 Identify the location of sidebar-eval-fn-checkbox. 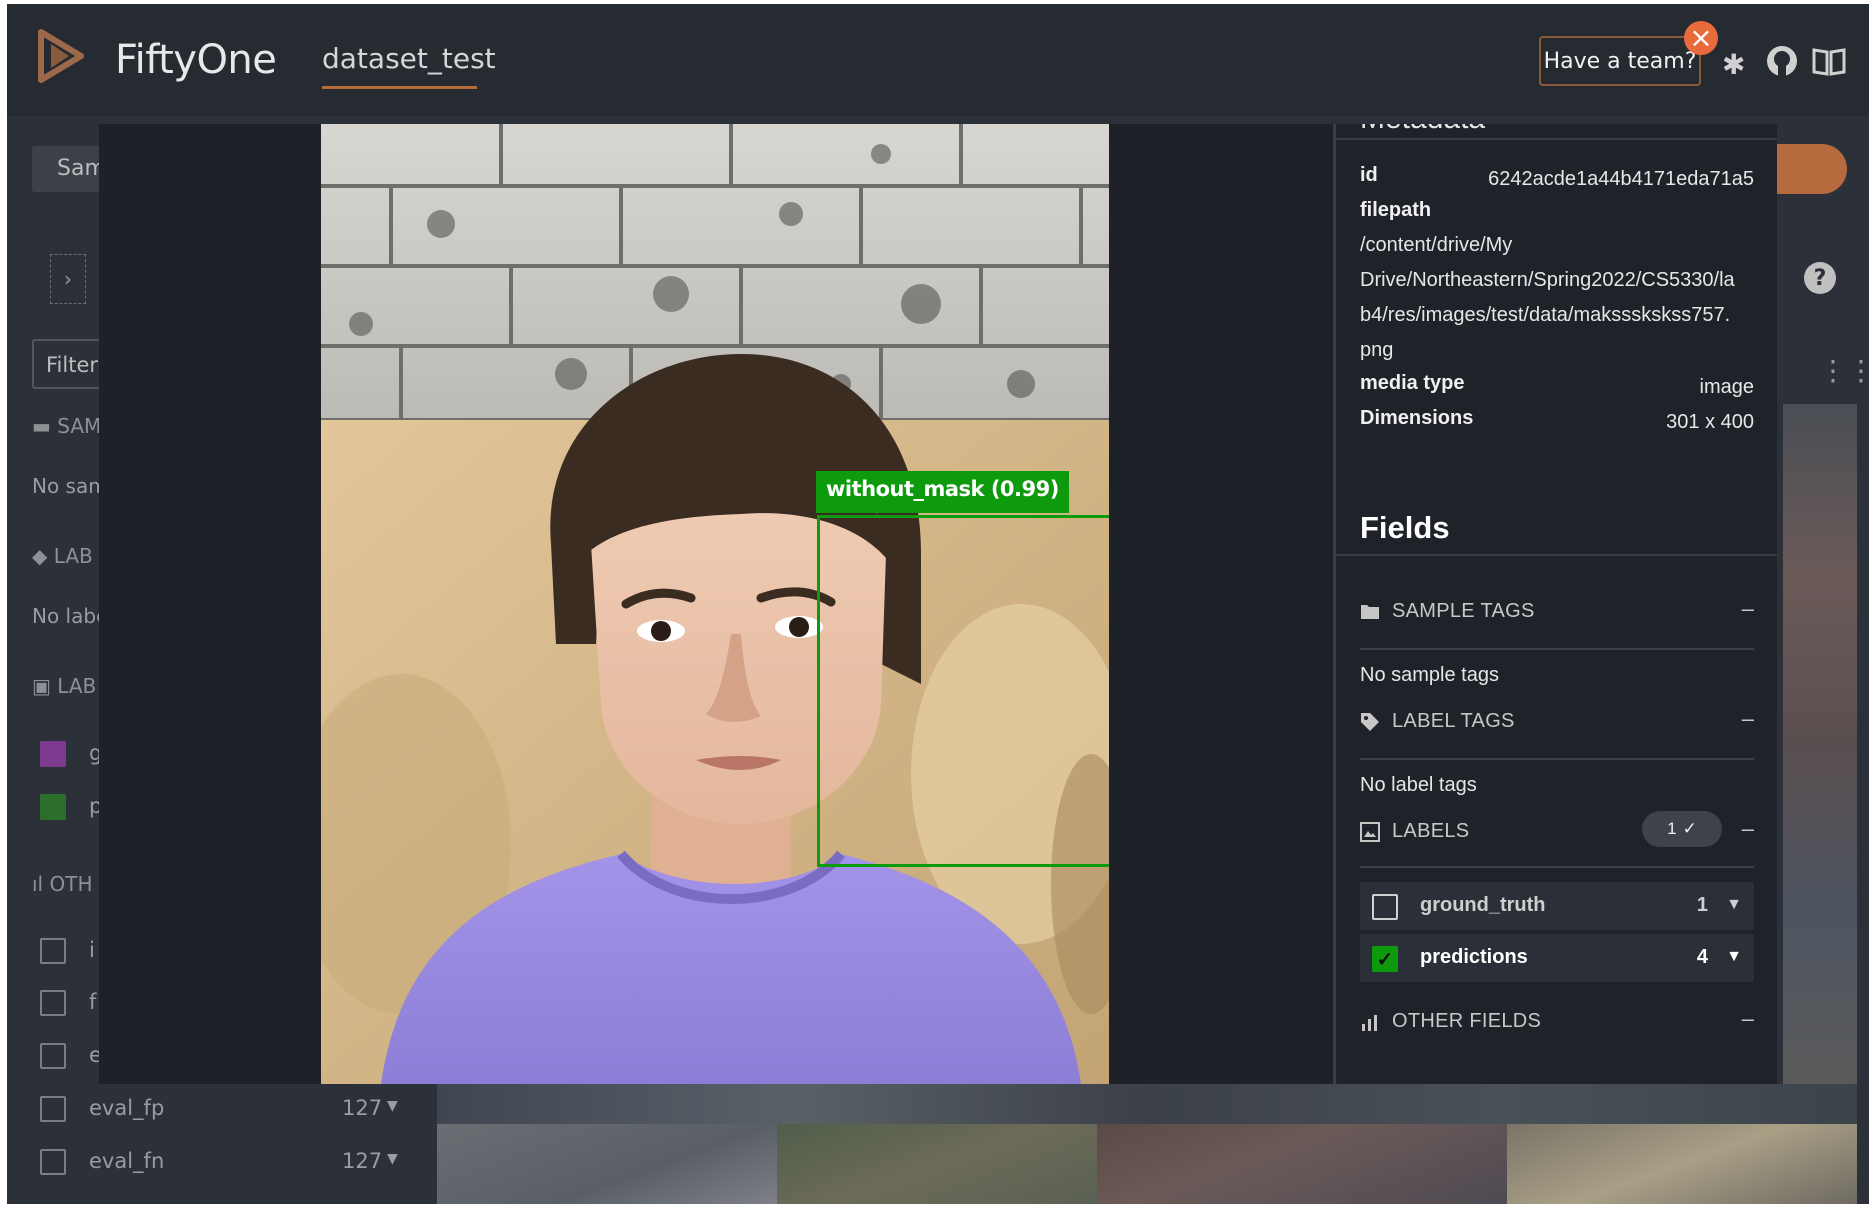
(53, 1162).